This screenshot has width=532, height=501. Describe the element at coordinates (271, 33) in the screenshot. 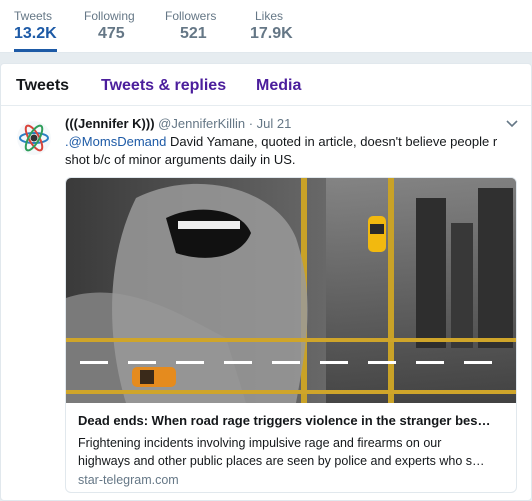

I see `stat-likes-value: 17.9K` at that location.